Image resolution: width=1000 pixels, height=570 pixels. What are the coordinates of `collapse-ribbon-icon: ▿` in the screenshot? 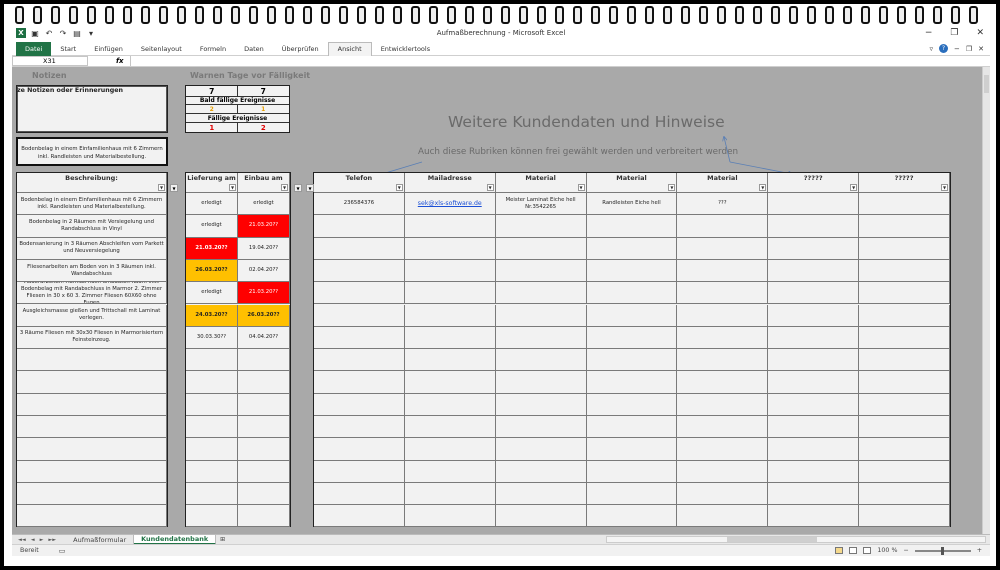 It's located at (931, 49).